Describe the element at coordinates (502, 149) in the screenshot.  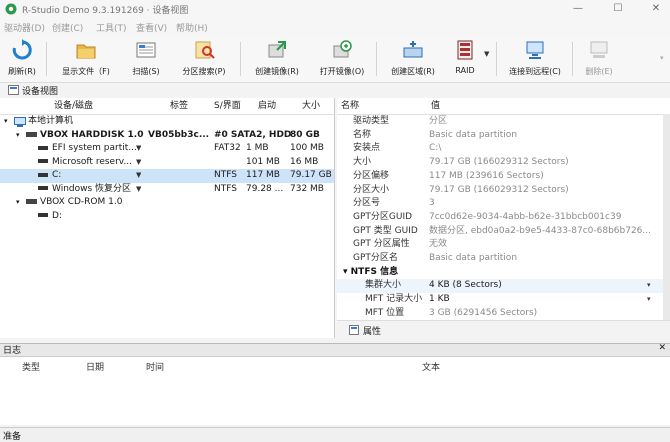
I see `property-row: 安装点 C:\` at that location.